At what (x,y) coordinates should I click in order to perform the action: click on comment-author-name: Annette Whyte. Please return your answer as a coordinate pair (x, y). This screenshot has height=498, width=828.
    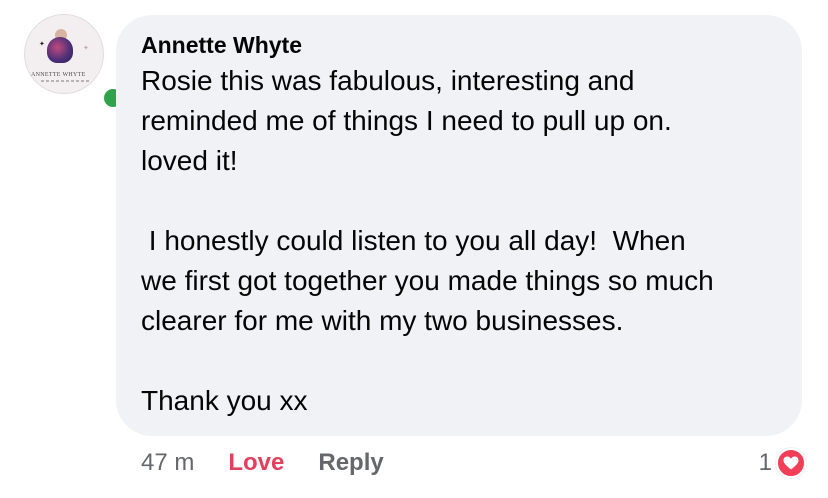
    Looking at the image, I should click on (461, 45).